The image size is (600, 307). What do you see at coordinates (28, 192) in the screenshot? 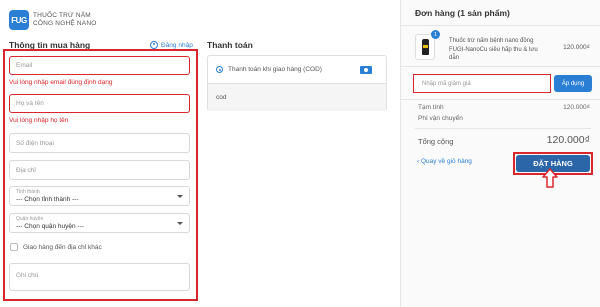
I see `province-label: Tỉnh thành` at bounding box center [28, 192].